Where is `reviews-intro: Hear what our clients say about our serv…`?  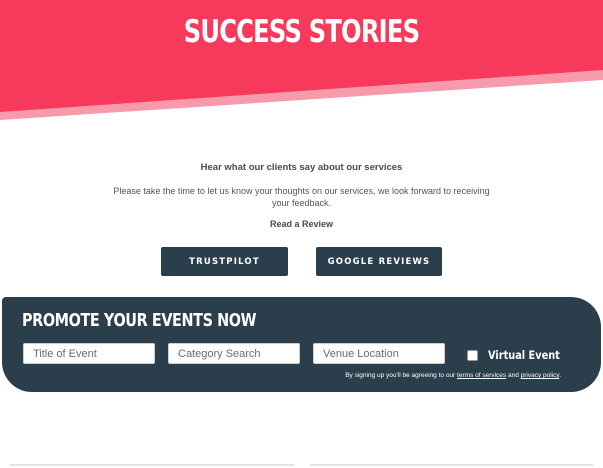
reviews-intro: Hear what our clients say about our serv… is located at coordinates (301, 195).